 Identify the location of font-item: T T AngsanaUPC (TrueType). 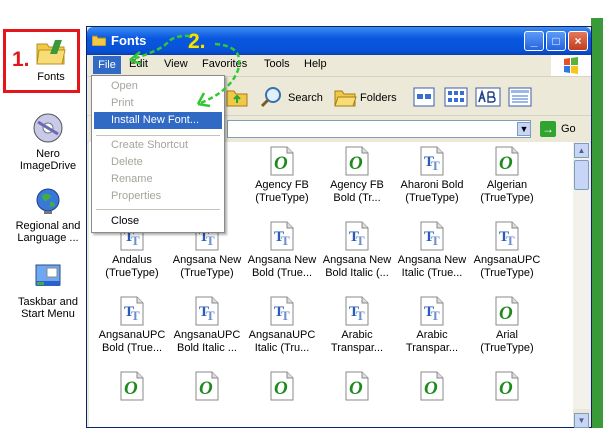
(507, 250).